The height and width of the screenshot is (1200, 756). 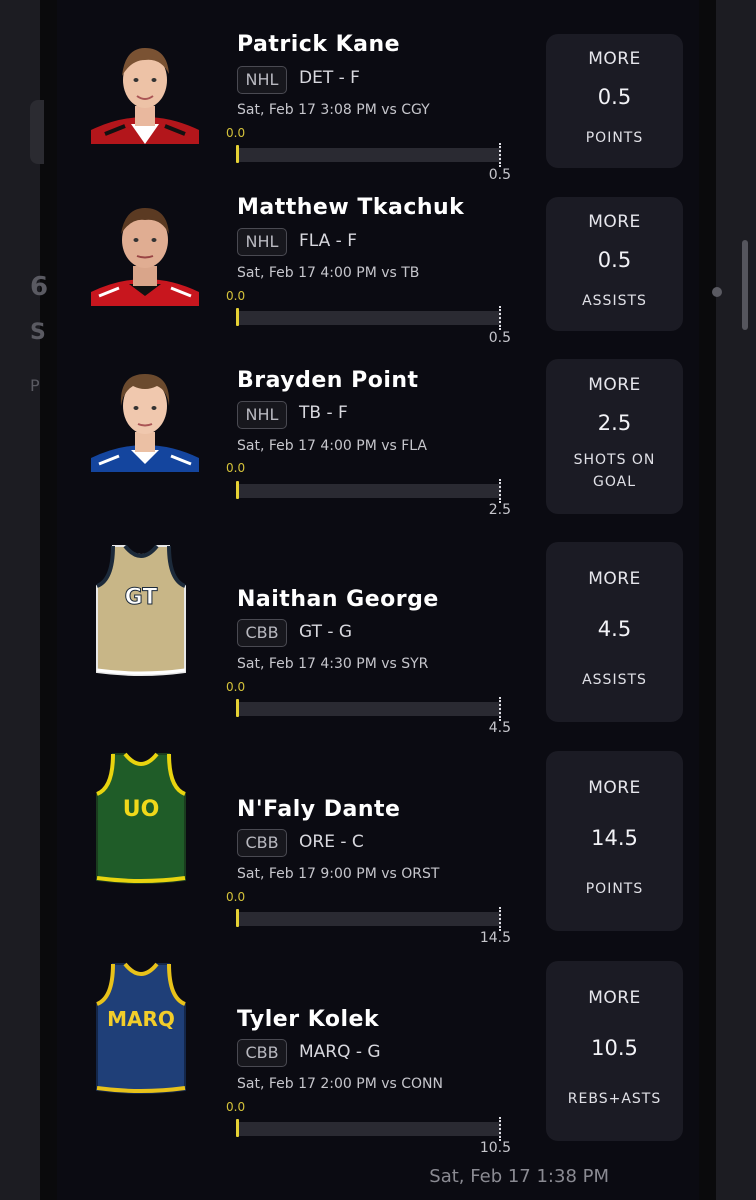 What do you see at coordinates (736, 600) in the screenshot?
I see `background-panel-right` at bounding box center [736, 600].